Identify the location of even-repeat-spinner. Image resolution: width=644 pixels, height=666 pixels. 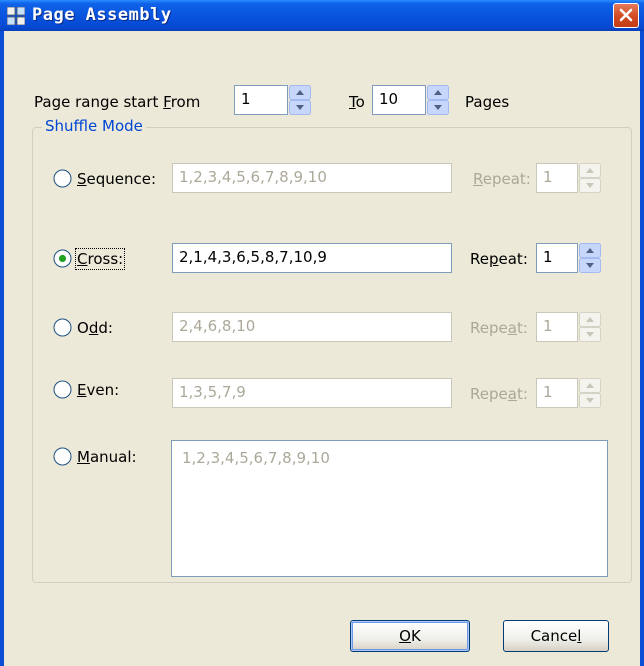
(590, 393).